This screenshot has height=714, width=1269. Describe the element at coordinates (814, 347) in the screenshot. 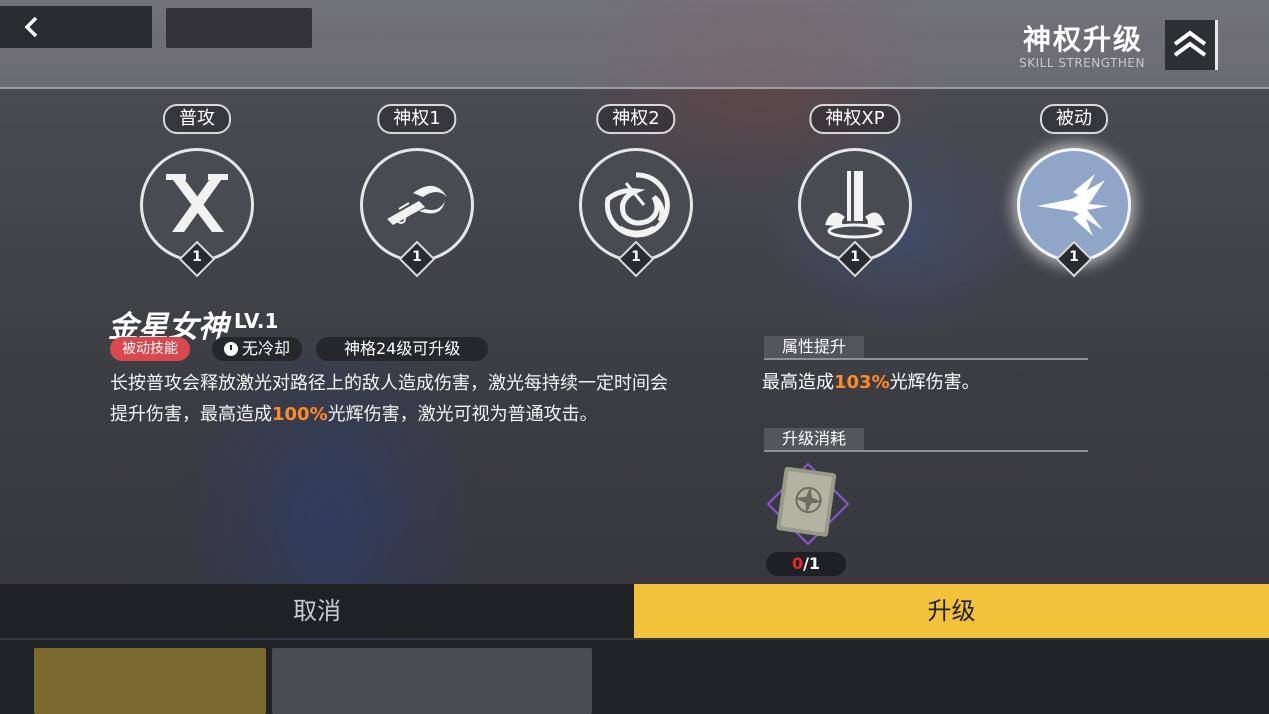

I see `attribute-heading: 属性提升` at that location.